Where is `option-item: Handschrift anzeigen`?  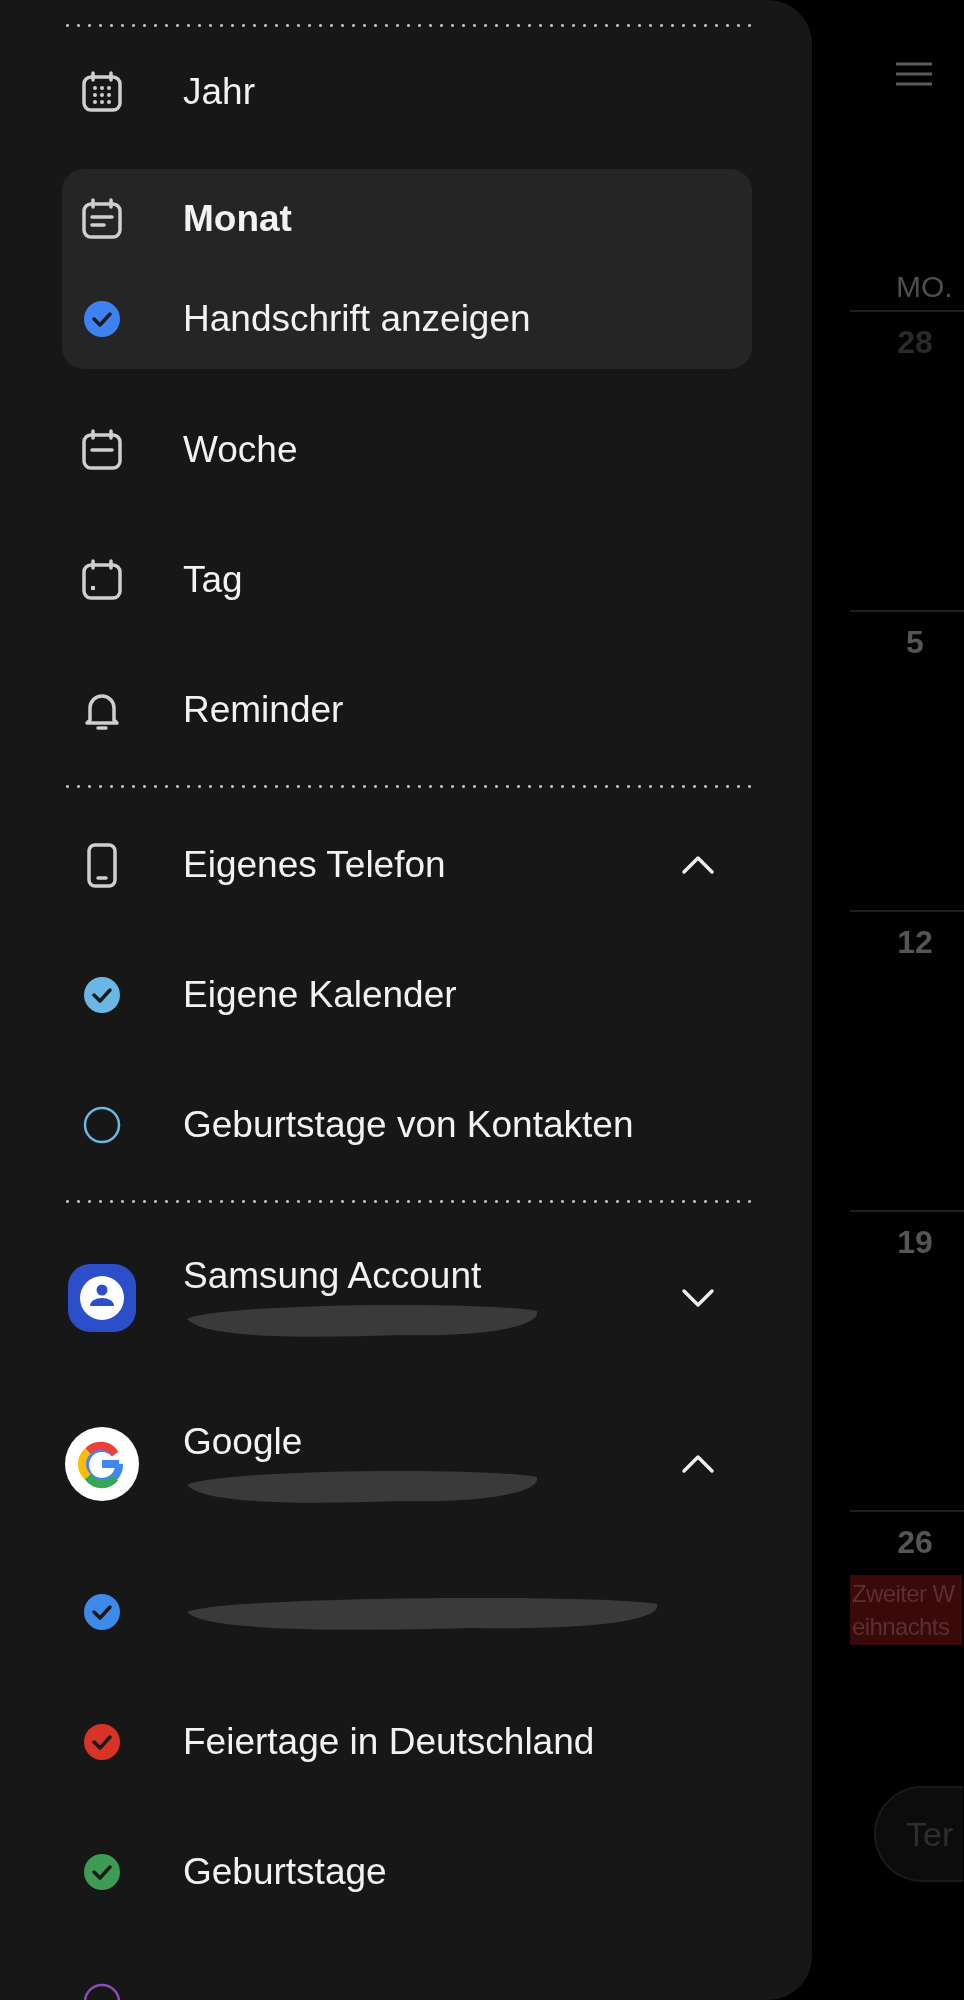
option-item: Handschrift anzeigen is located at coordinates (407, 319).